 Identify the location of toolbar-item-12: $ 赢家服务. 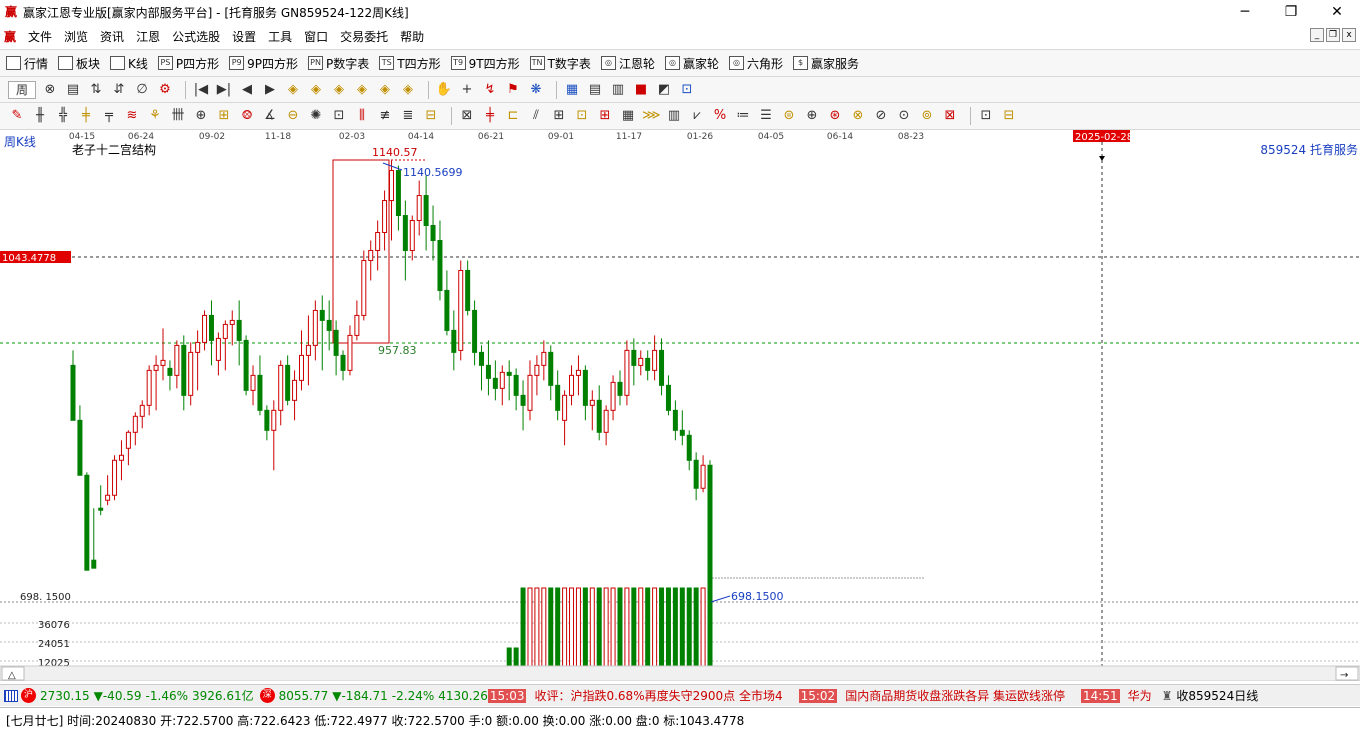
(825, 63).